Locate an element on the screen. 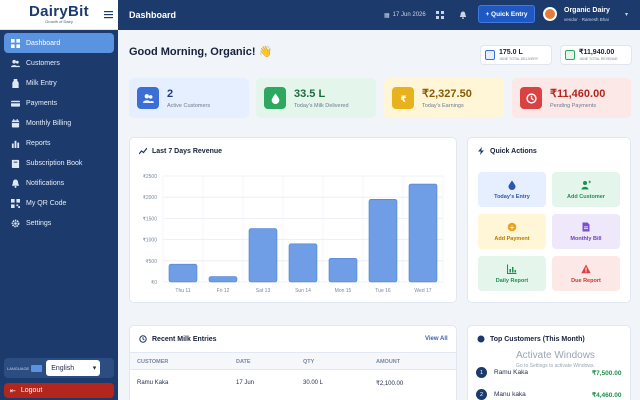  bell-icon is located at coordinates (463, 15).